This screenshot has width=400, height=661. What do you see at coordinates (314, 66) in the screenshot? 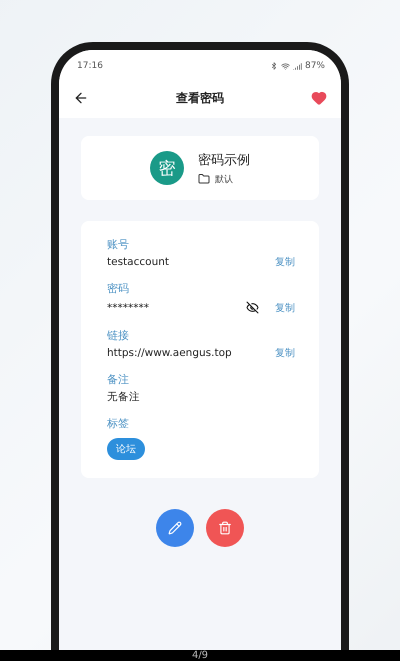
I see `battery-level: 87%` at bounding box center [314, 66].